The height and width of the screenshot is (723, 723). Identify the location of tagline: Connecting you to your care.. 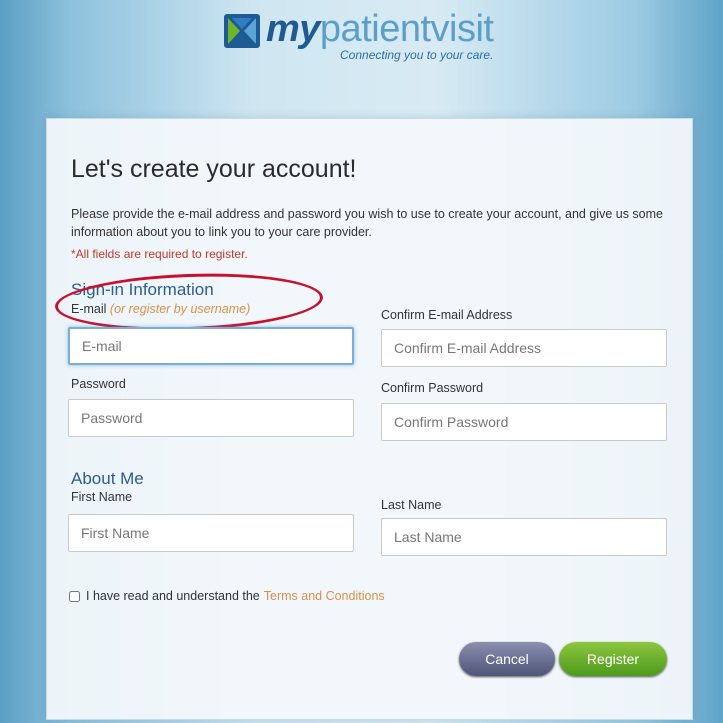
(417, 55).